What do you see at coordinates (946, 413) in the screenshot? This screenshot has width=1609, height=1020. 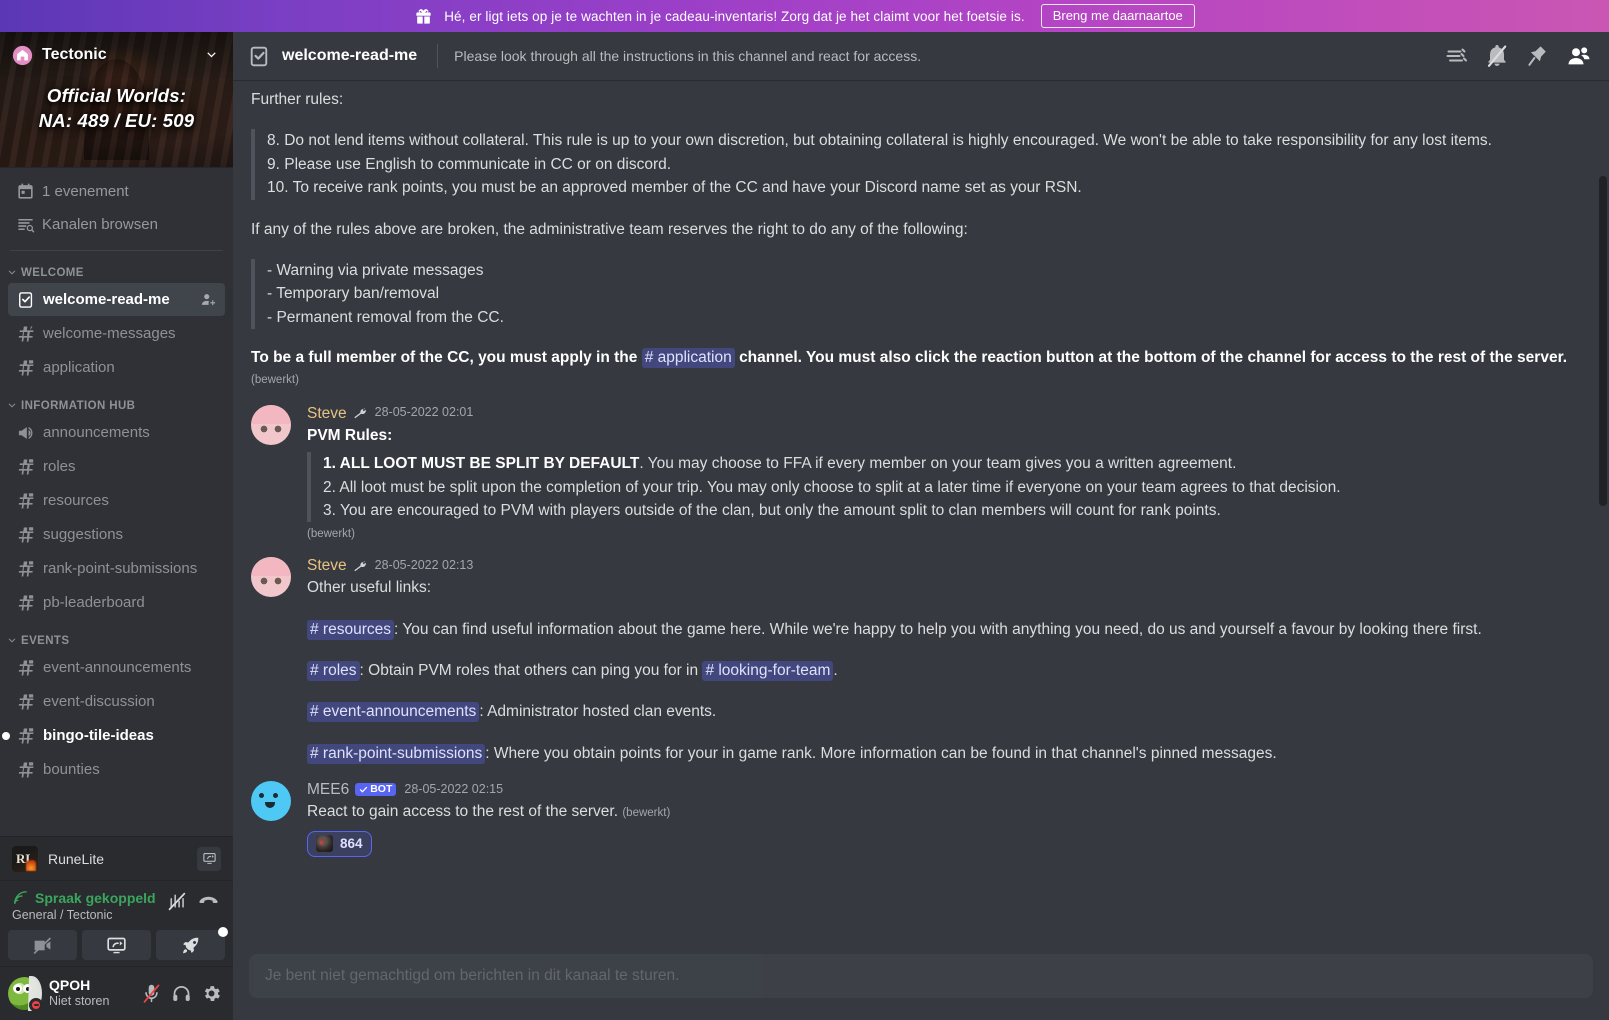 I see `message-header: Steve 28-05-2022 02:01` at bounding box center [946, 413].